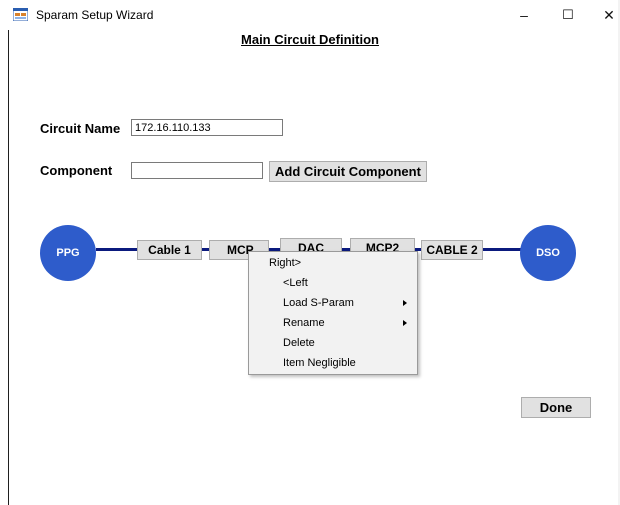  I want to click on maximize-button: ☐, so click(568, 15).